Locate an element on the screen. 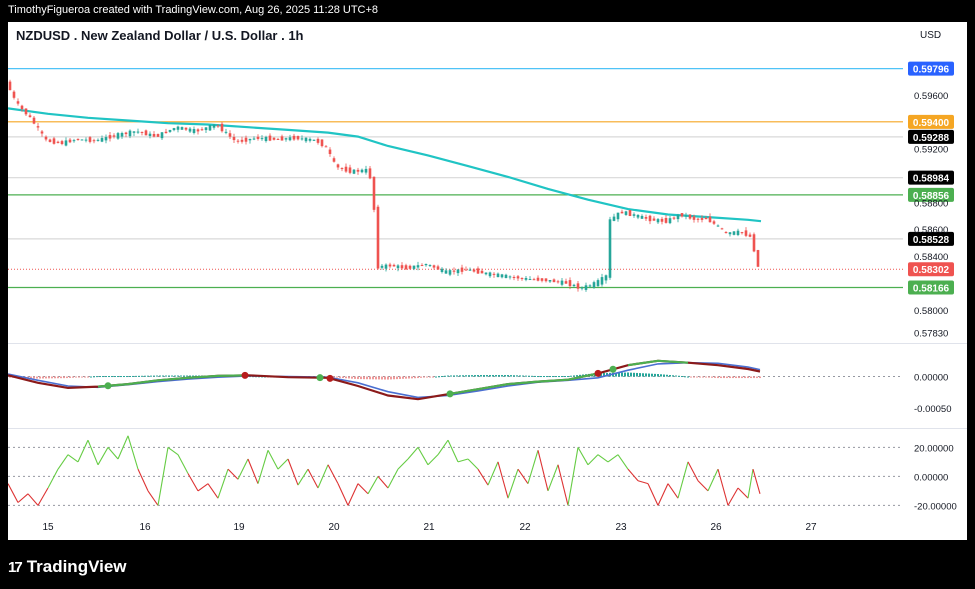 The width and height of the screenshot is (975, 589). price-level-label: 0.59288 is located at coordinates (931, 138).